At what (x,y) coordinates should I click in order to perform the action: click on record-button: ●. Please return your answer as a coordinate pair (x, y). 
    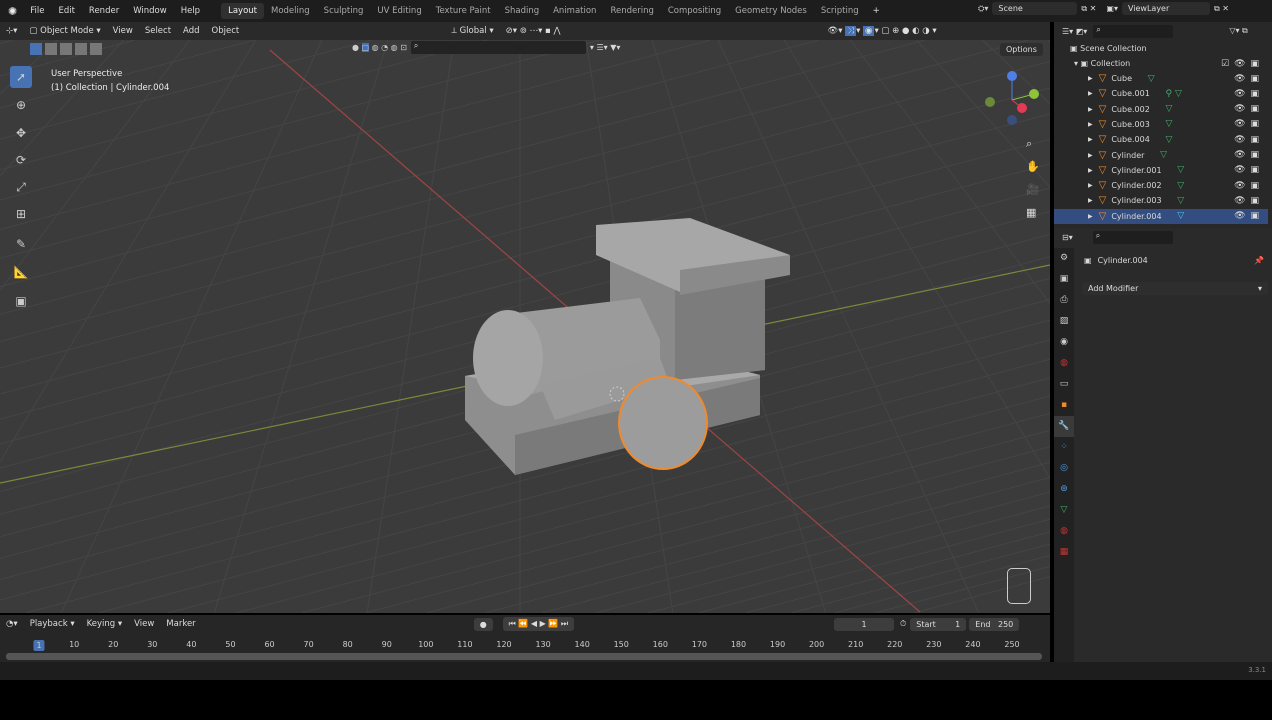
    Looking at the image, I should click on (483, 624).